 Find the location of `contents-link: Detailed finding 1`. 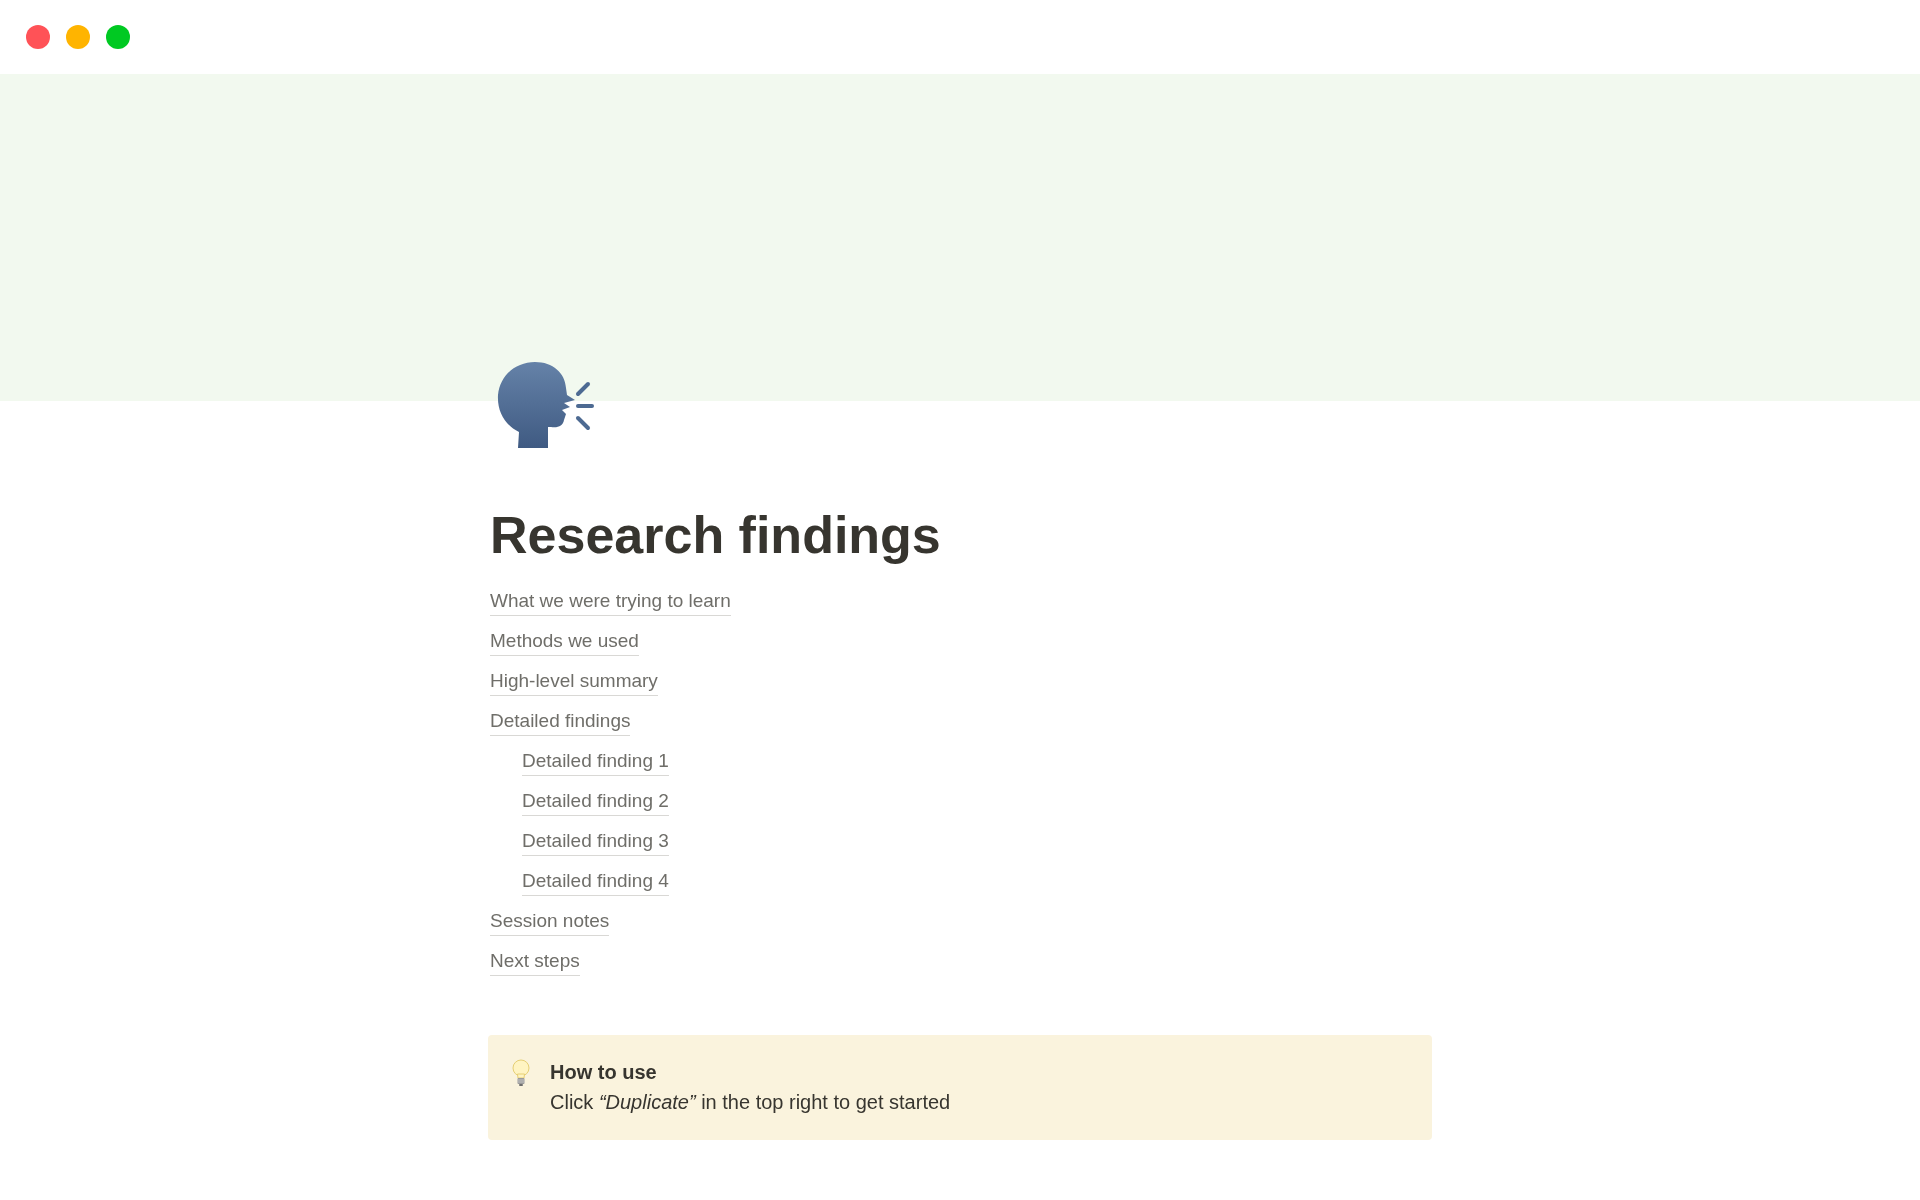

contents-link: Detailed finding 1 is located at coordinates (595, 761).